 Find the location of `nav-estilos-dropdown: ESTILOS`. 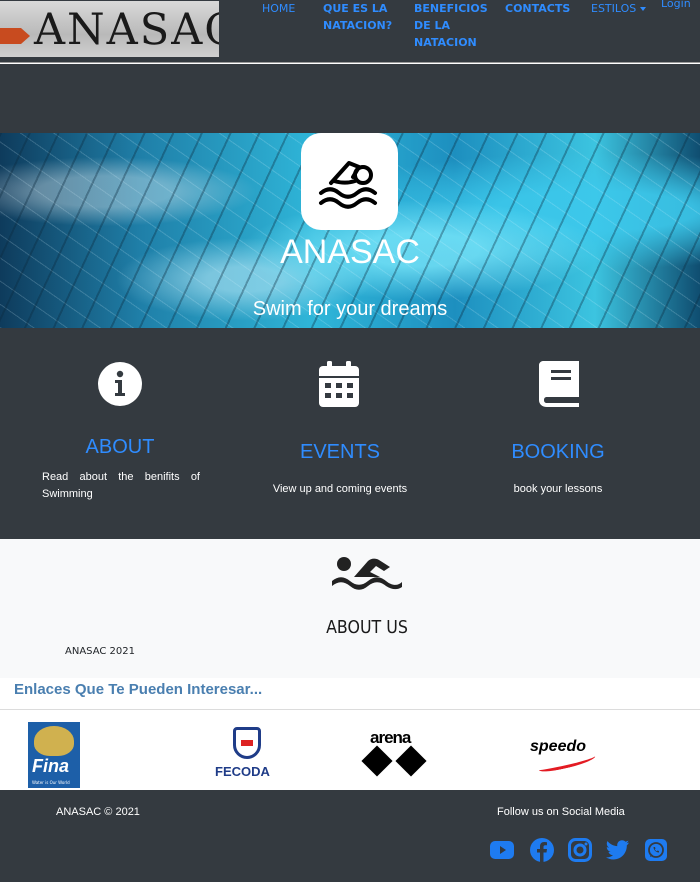

nav-estilos-dropdown: ESTILOS is located at coordinates (619, 8).